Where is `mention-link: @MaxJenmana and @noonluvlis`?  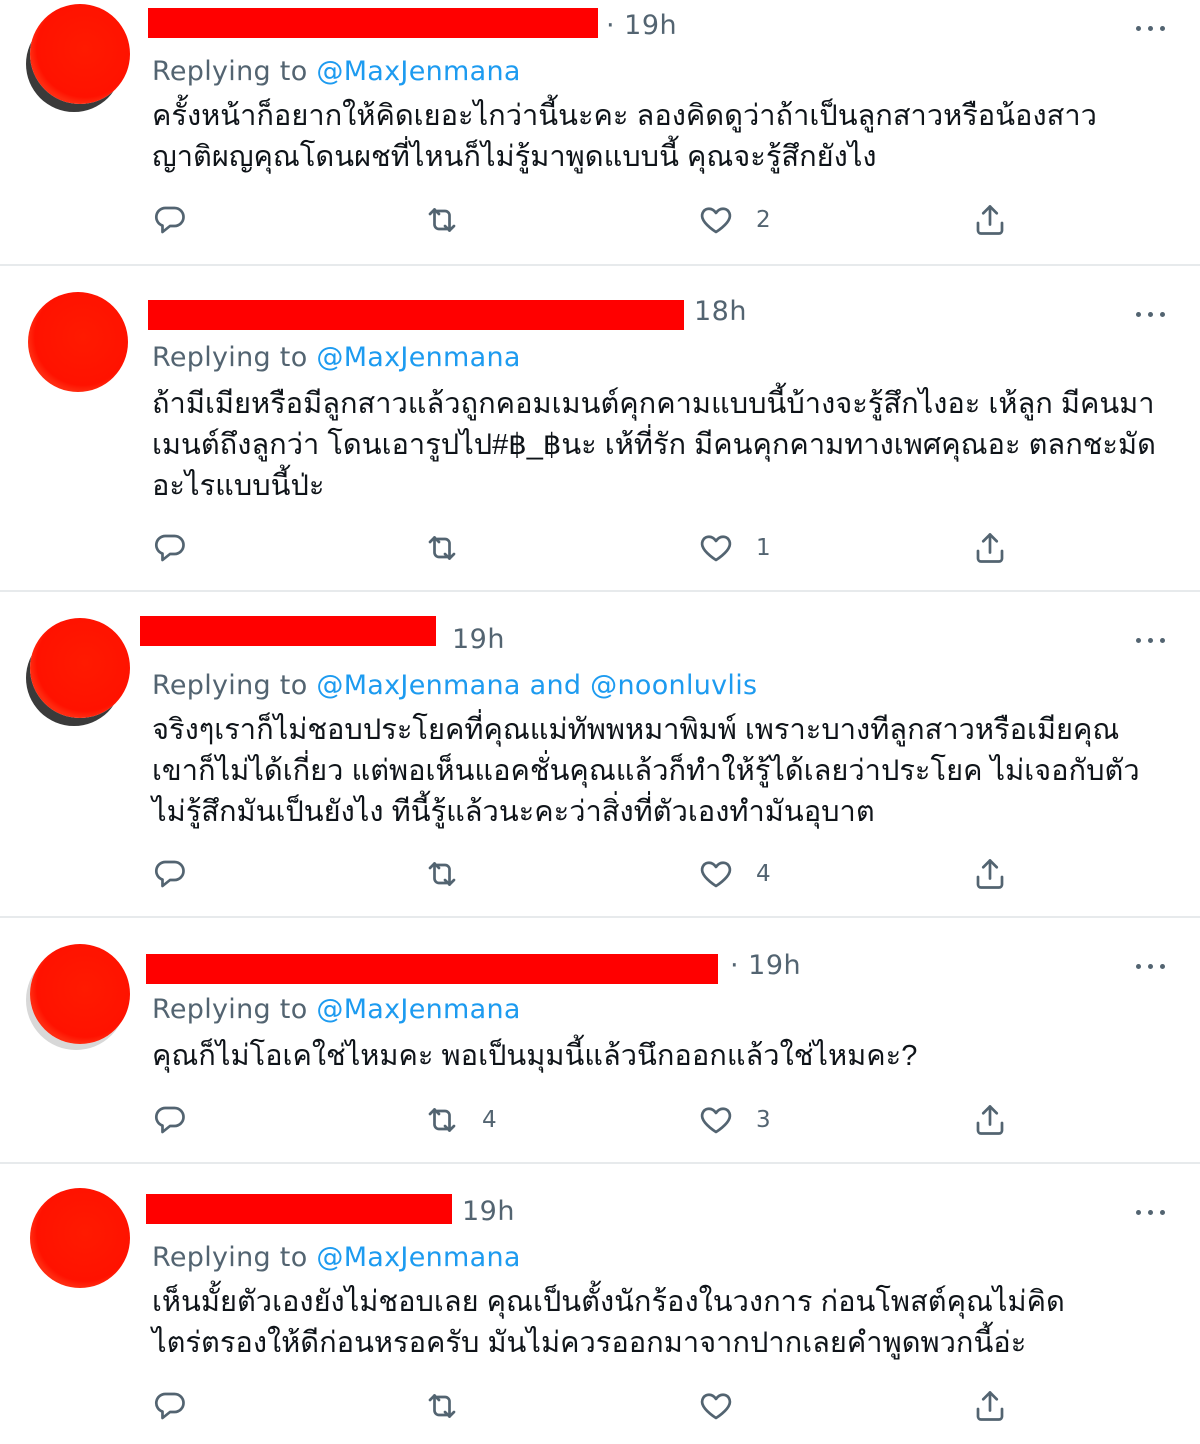 mention-link: @MaxJenmana and @noonluvlis is located at coordinates (536, 685).